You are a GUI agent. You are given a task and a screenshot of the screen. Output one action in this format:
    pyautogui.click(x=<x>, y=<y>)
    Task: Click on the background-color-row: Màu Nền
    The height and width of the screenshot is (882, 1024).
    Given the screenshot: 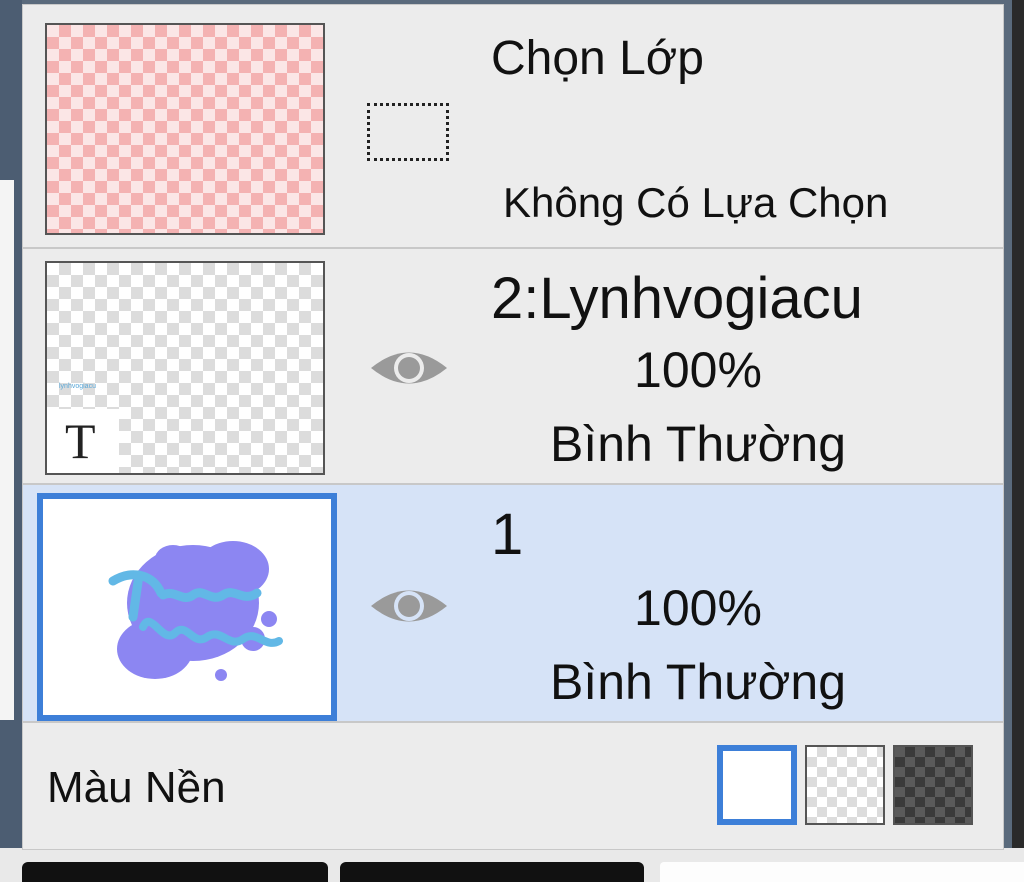 What is the action you would take?
    pyautogui.click(x=513, y=786)
    